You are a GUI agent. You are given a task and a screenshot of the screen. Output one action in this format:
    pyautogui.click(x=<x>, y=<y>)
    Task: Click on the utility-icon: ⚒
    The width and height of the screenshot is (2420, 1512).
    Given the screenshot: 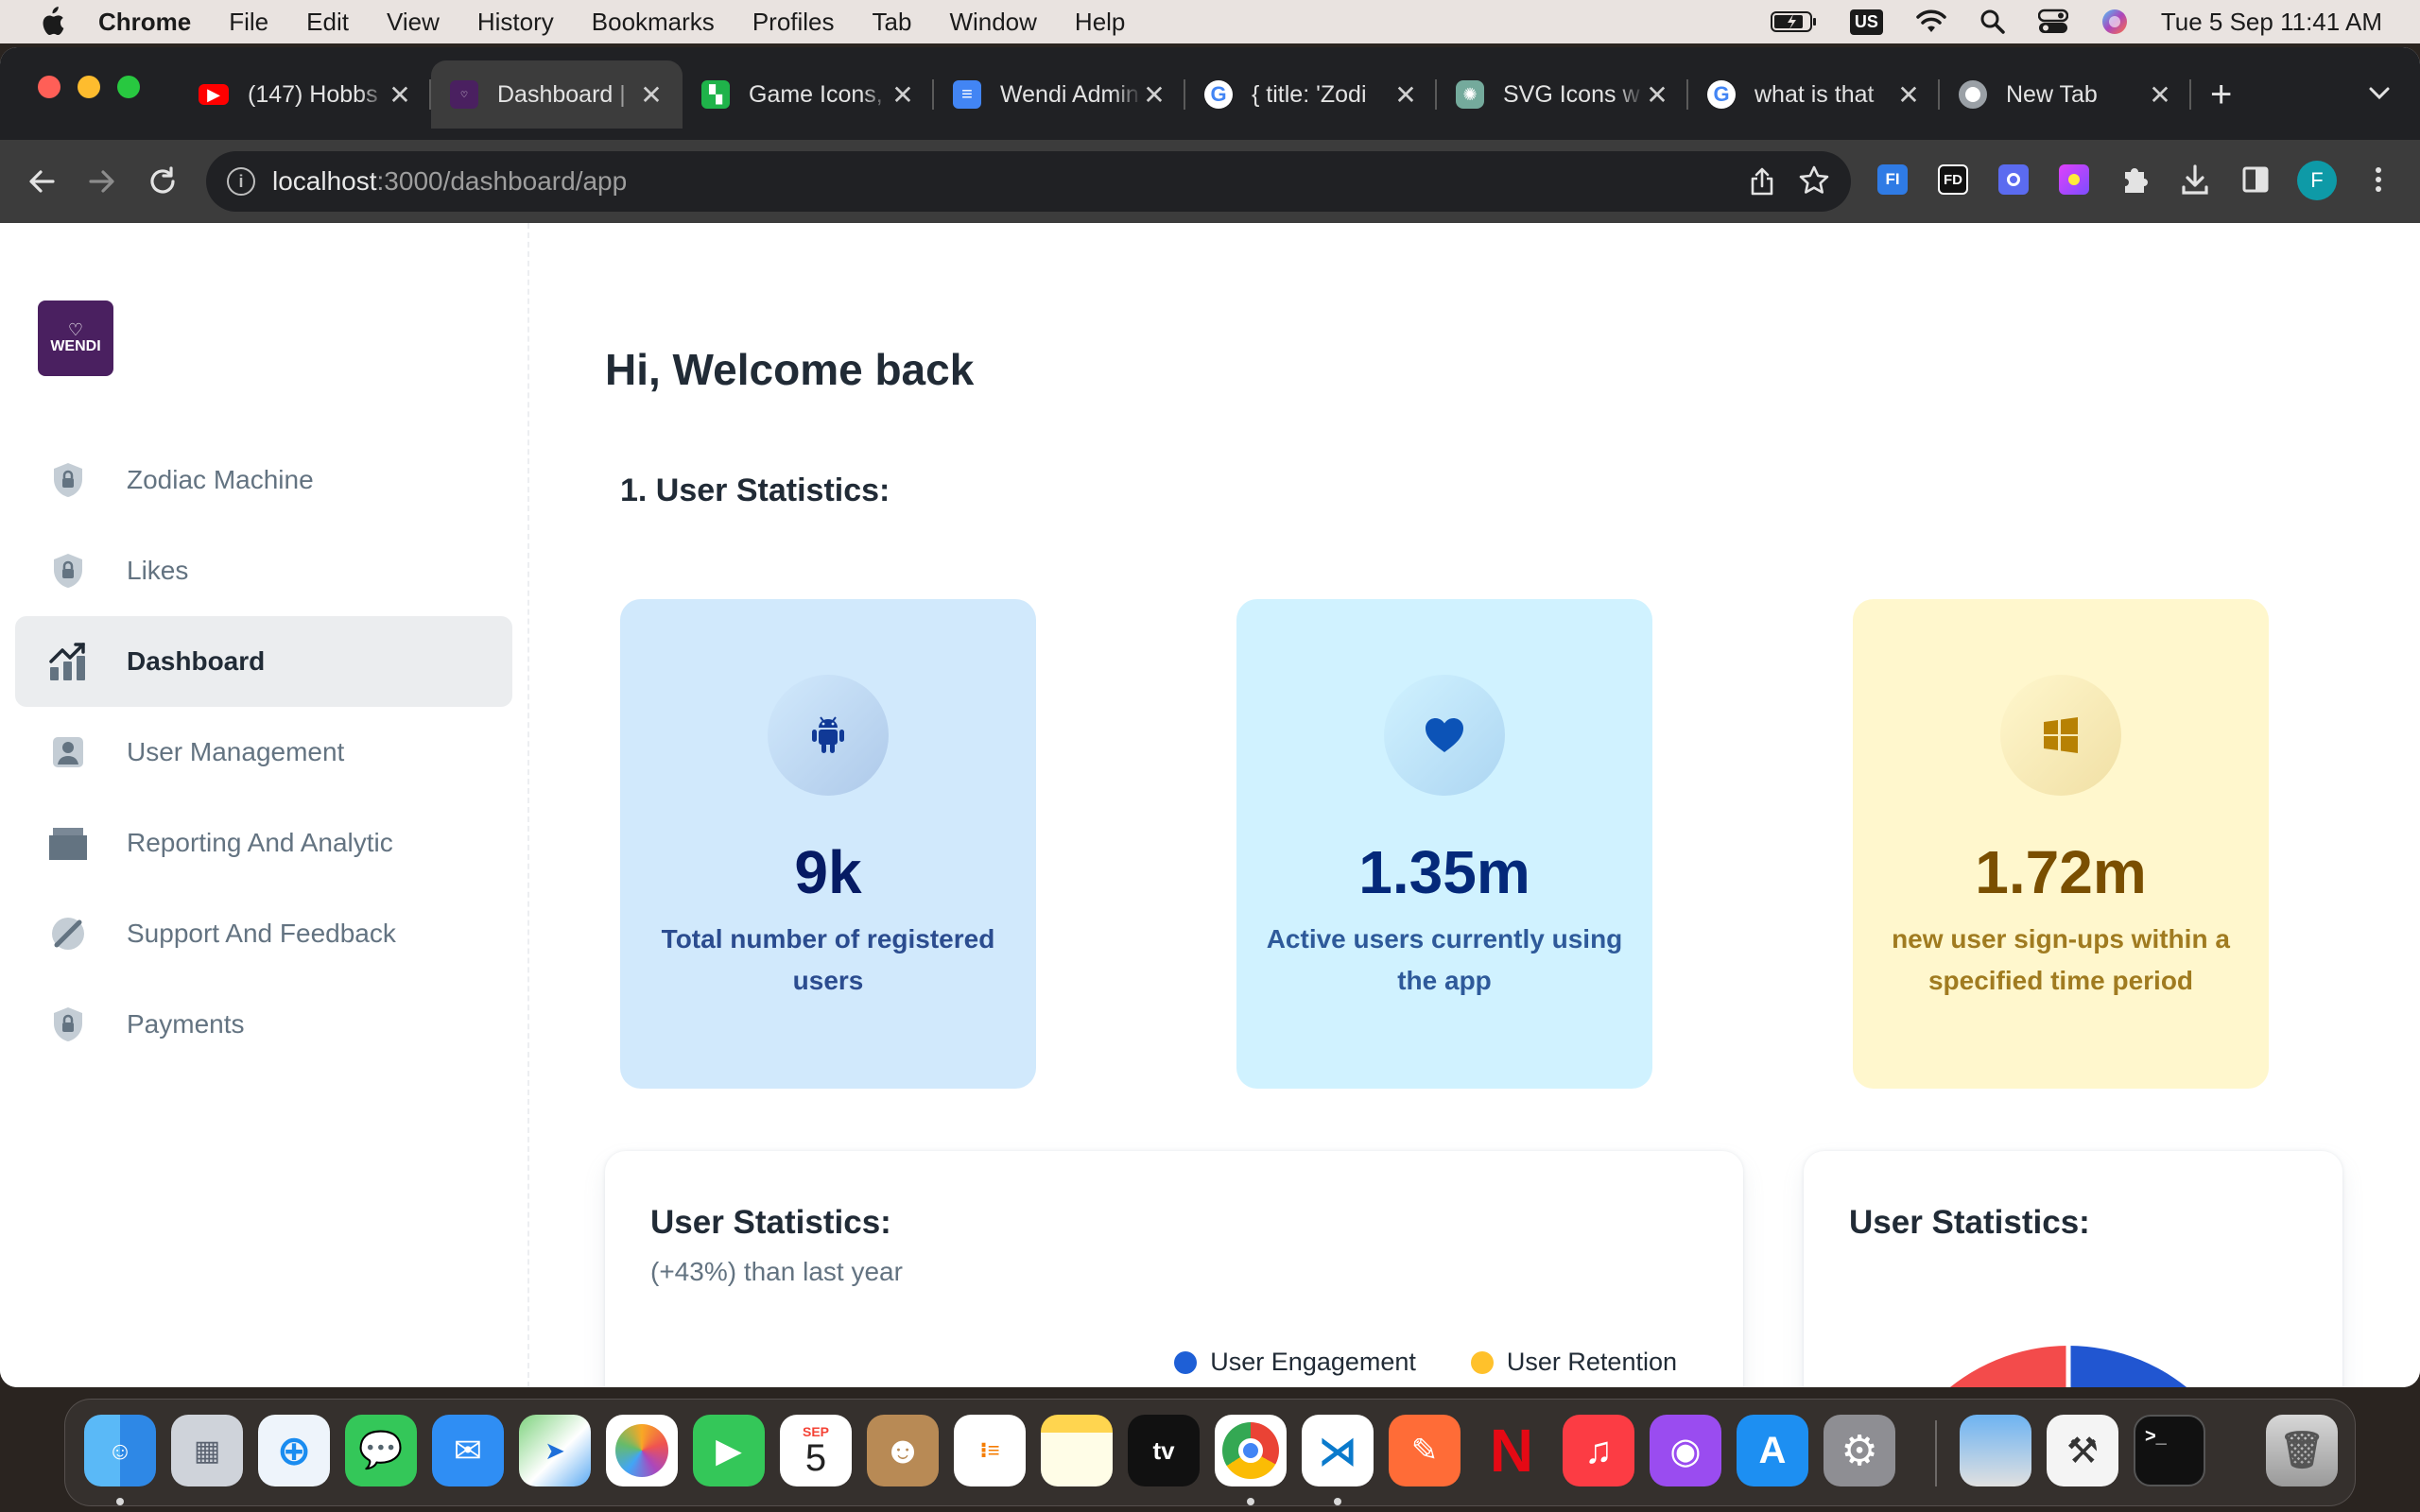 What is the action you would take?
    pyautogui.click(x=2082, y=1450)
    